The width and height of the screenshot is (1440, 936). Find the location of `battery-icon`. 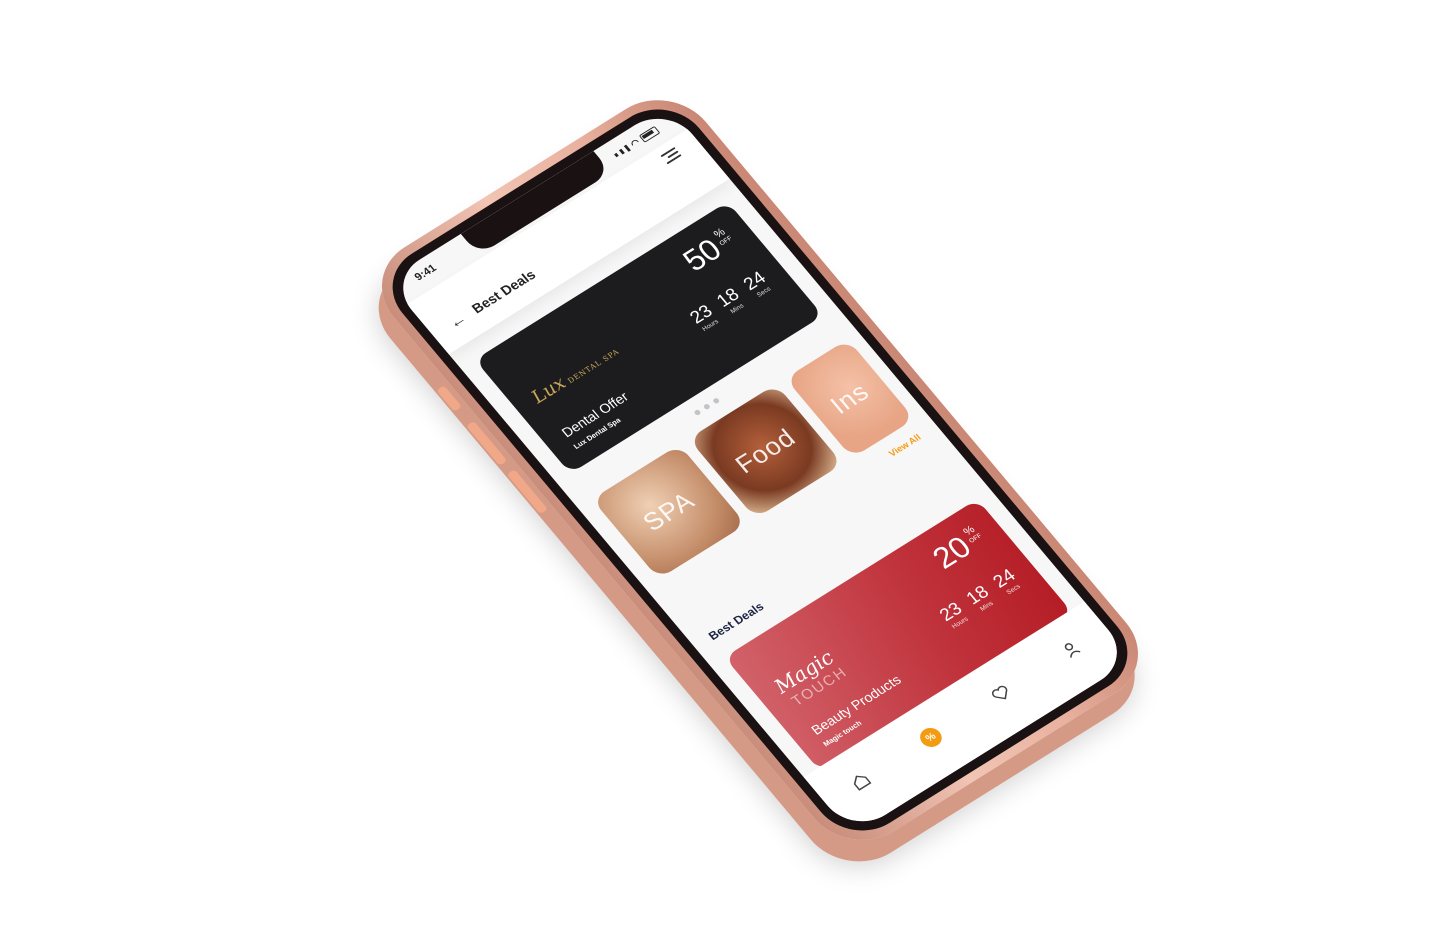

battery-icon is located at coordinates (649, 134).